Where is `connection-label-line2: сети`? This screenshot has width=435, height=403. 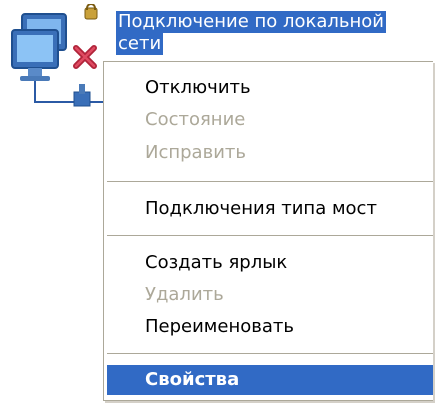
connection-label-line2: сети is located at coordinates (140, 44).